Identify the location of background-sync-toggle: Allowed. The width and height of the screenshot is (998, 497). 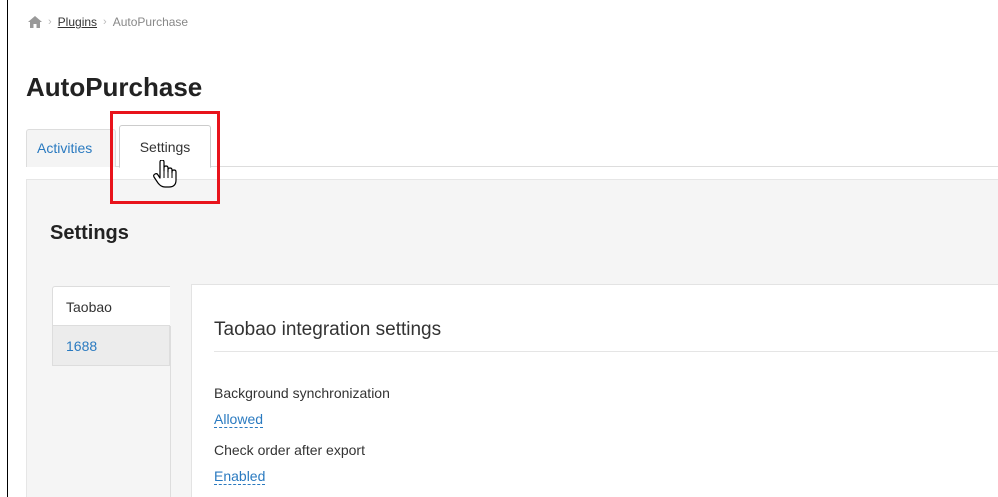
(239, 419).